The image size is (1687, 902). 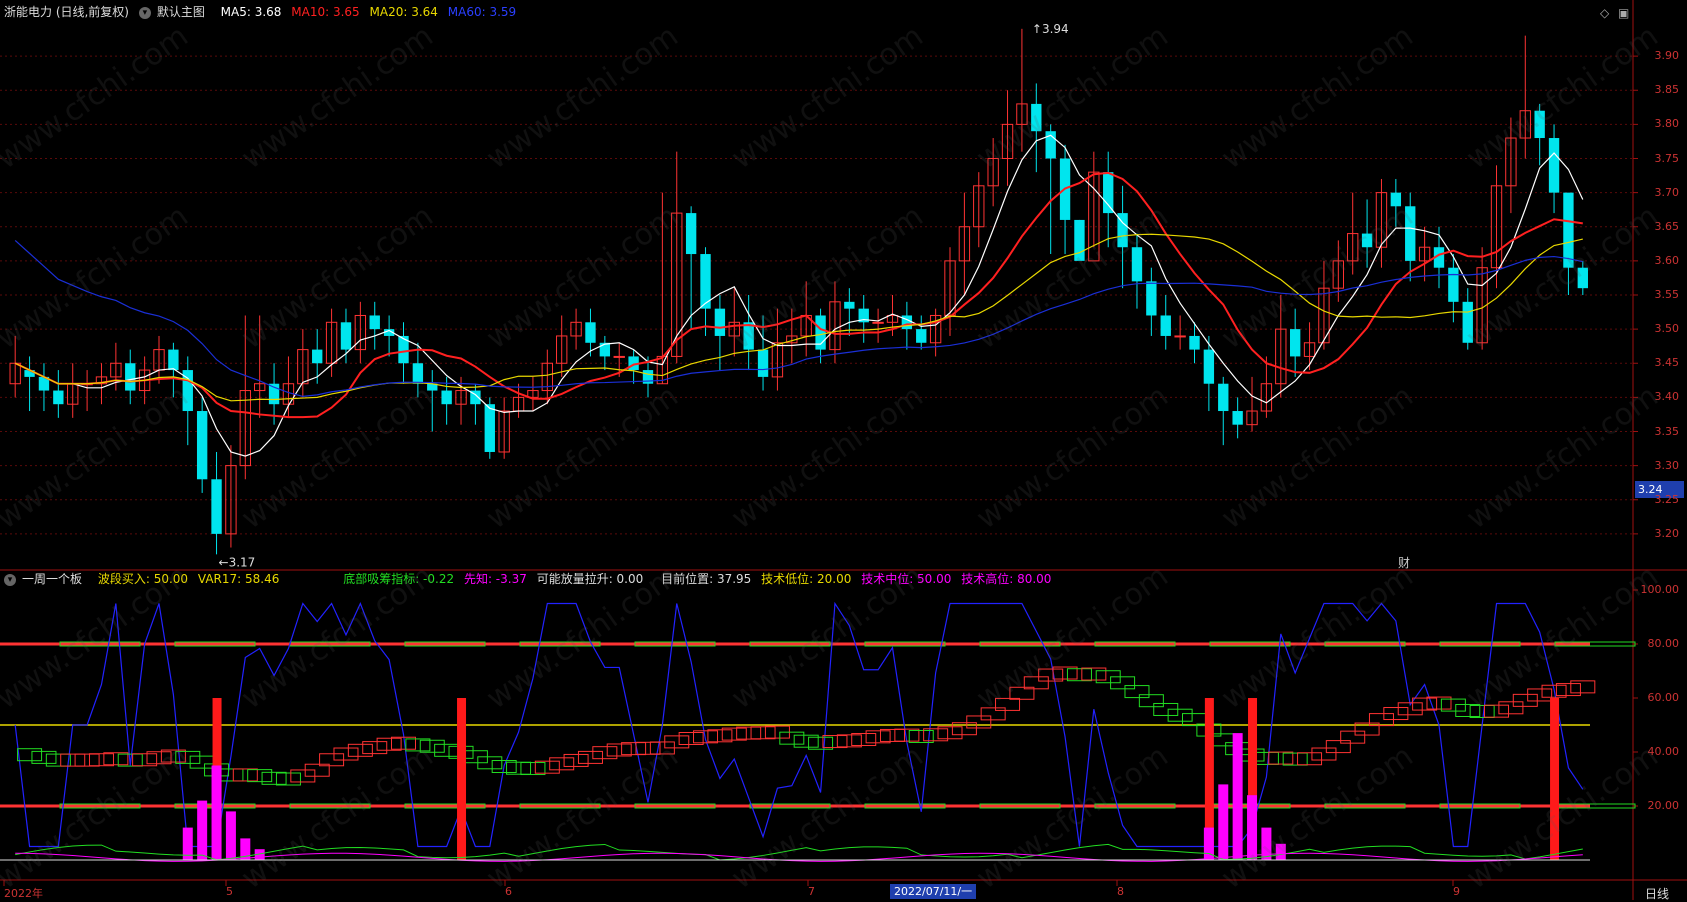 I want to click on template-selector: ▾ 默认主图, so click(x=174, y=12).